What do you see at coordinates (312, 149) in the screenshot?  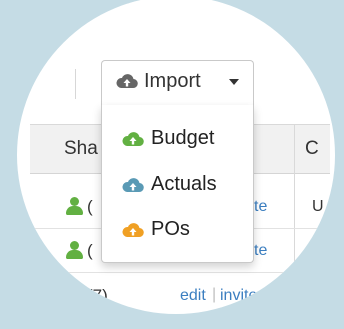 I see `column-header-c: C` at bounding box center [312, 149].